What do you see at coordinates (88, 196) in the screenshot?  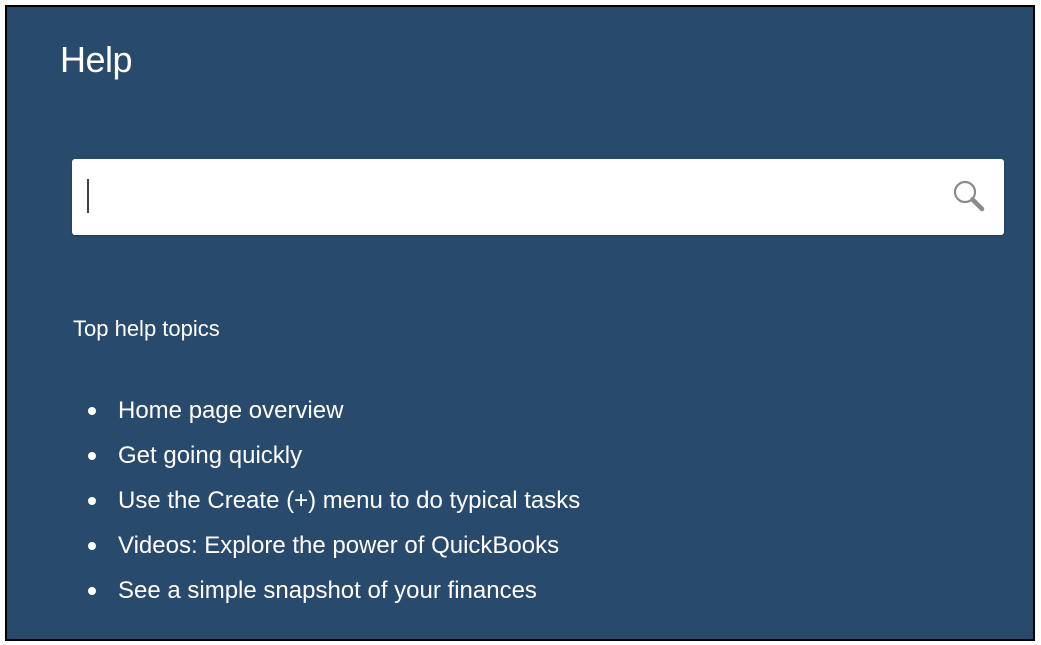 I see `text-cursor` at bounding box center [88, 196].